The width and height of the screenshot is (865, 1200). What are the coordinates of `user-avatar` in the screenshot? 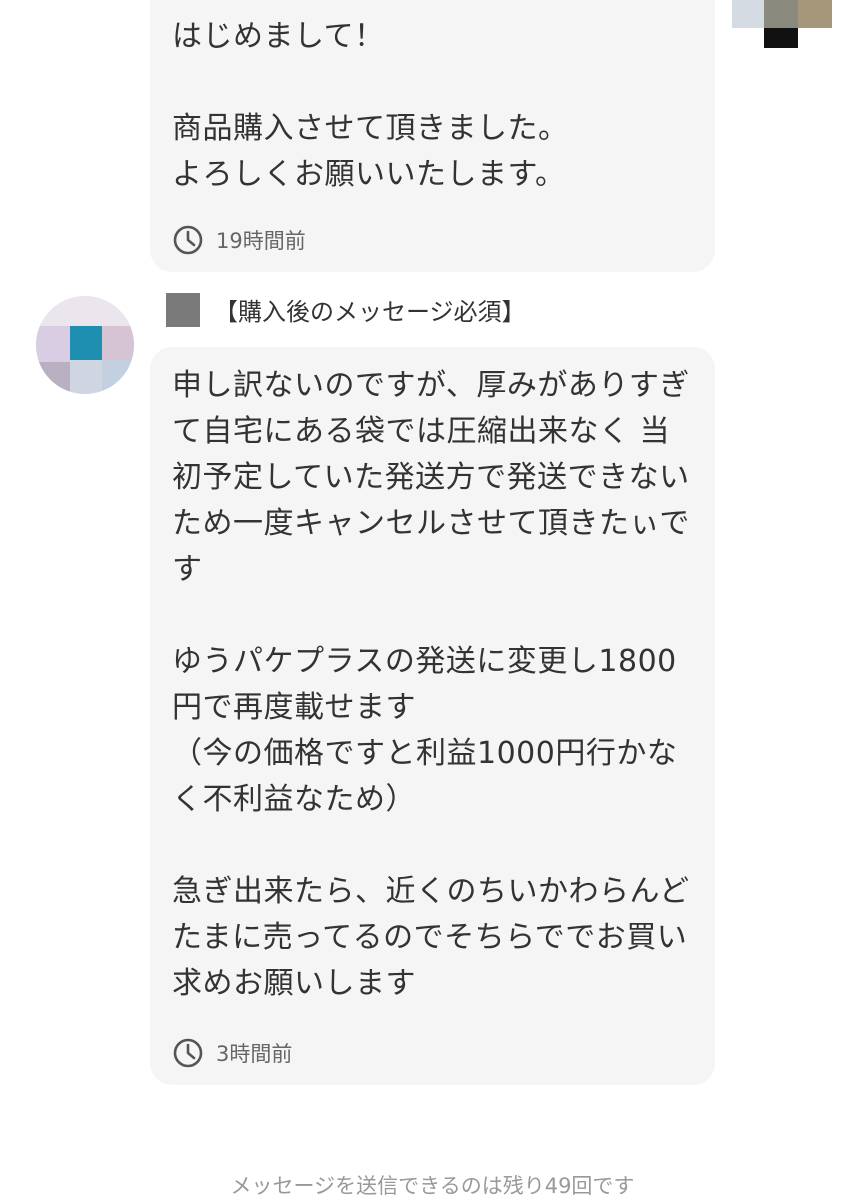 It's located at (85, 345).